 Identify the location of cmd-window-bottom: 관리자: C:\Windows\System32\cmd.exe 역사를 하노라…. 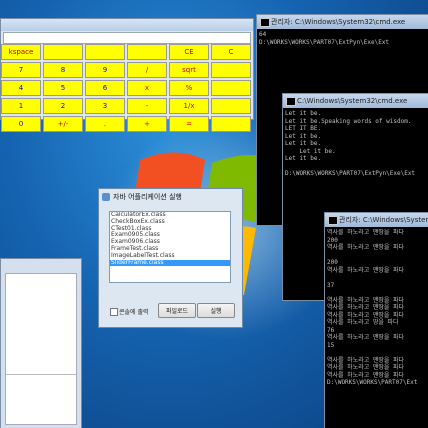
(376, 320).